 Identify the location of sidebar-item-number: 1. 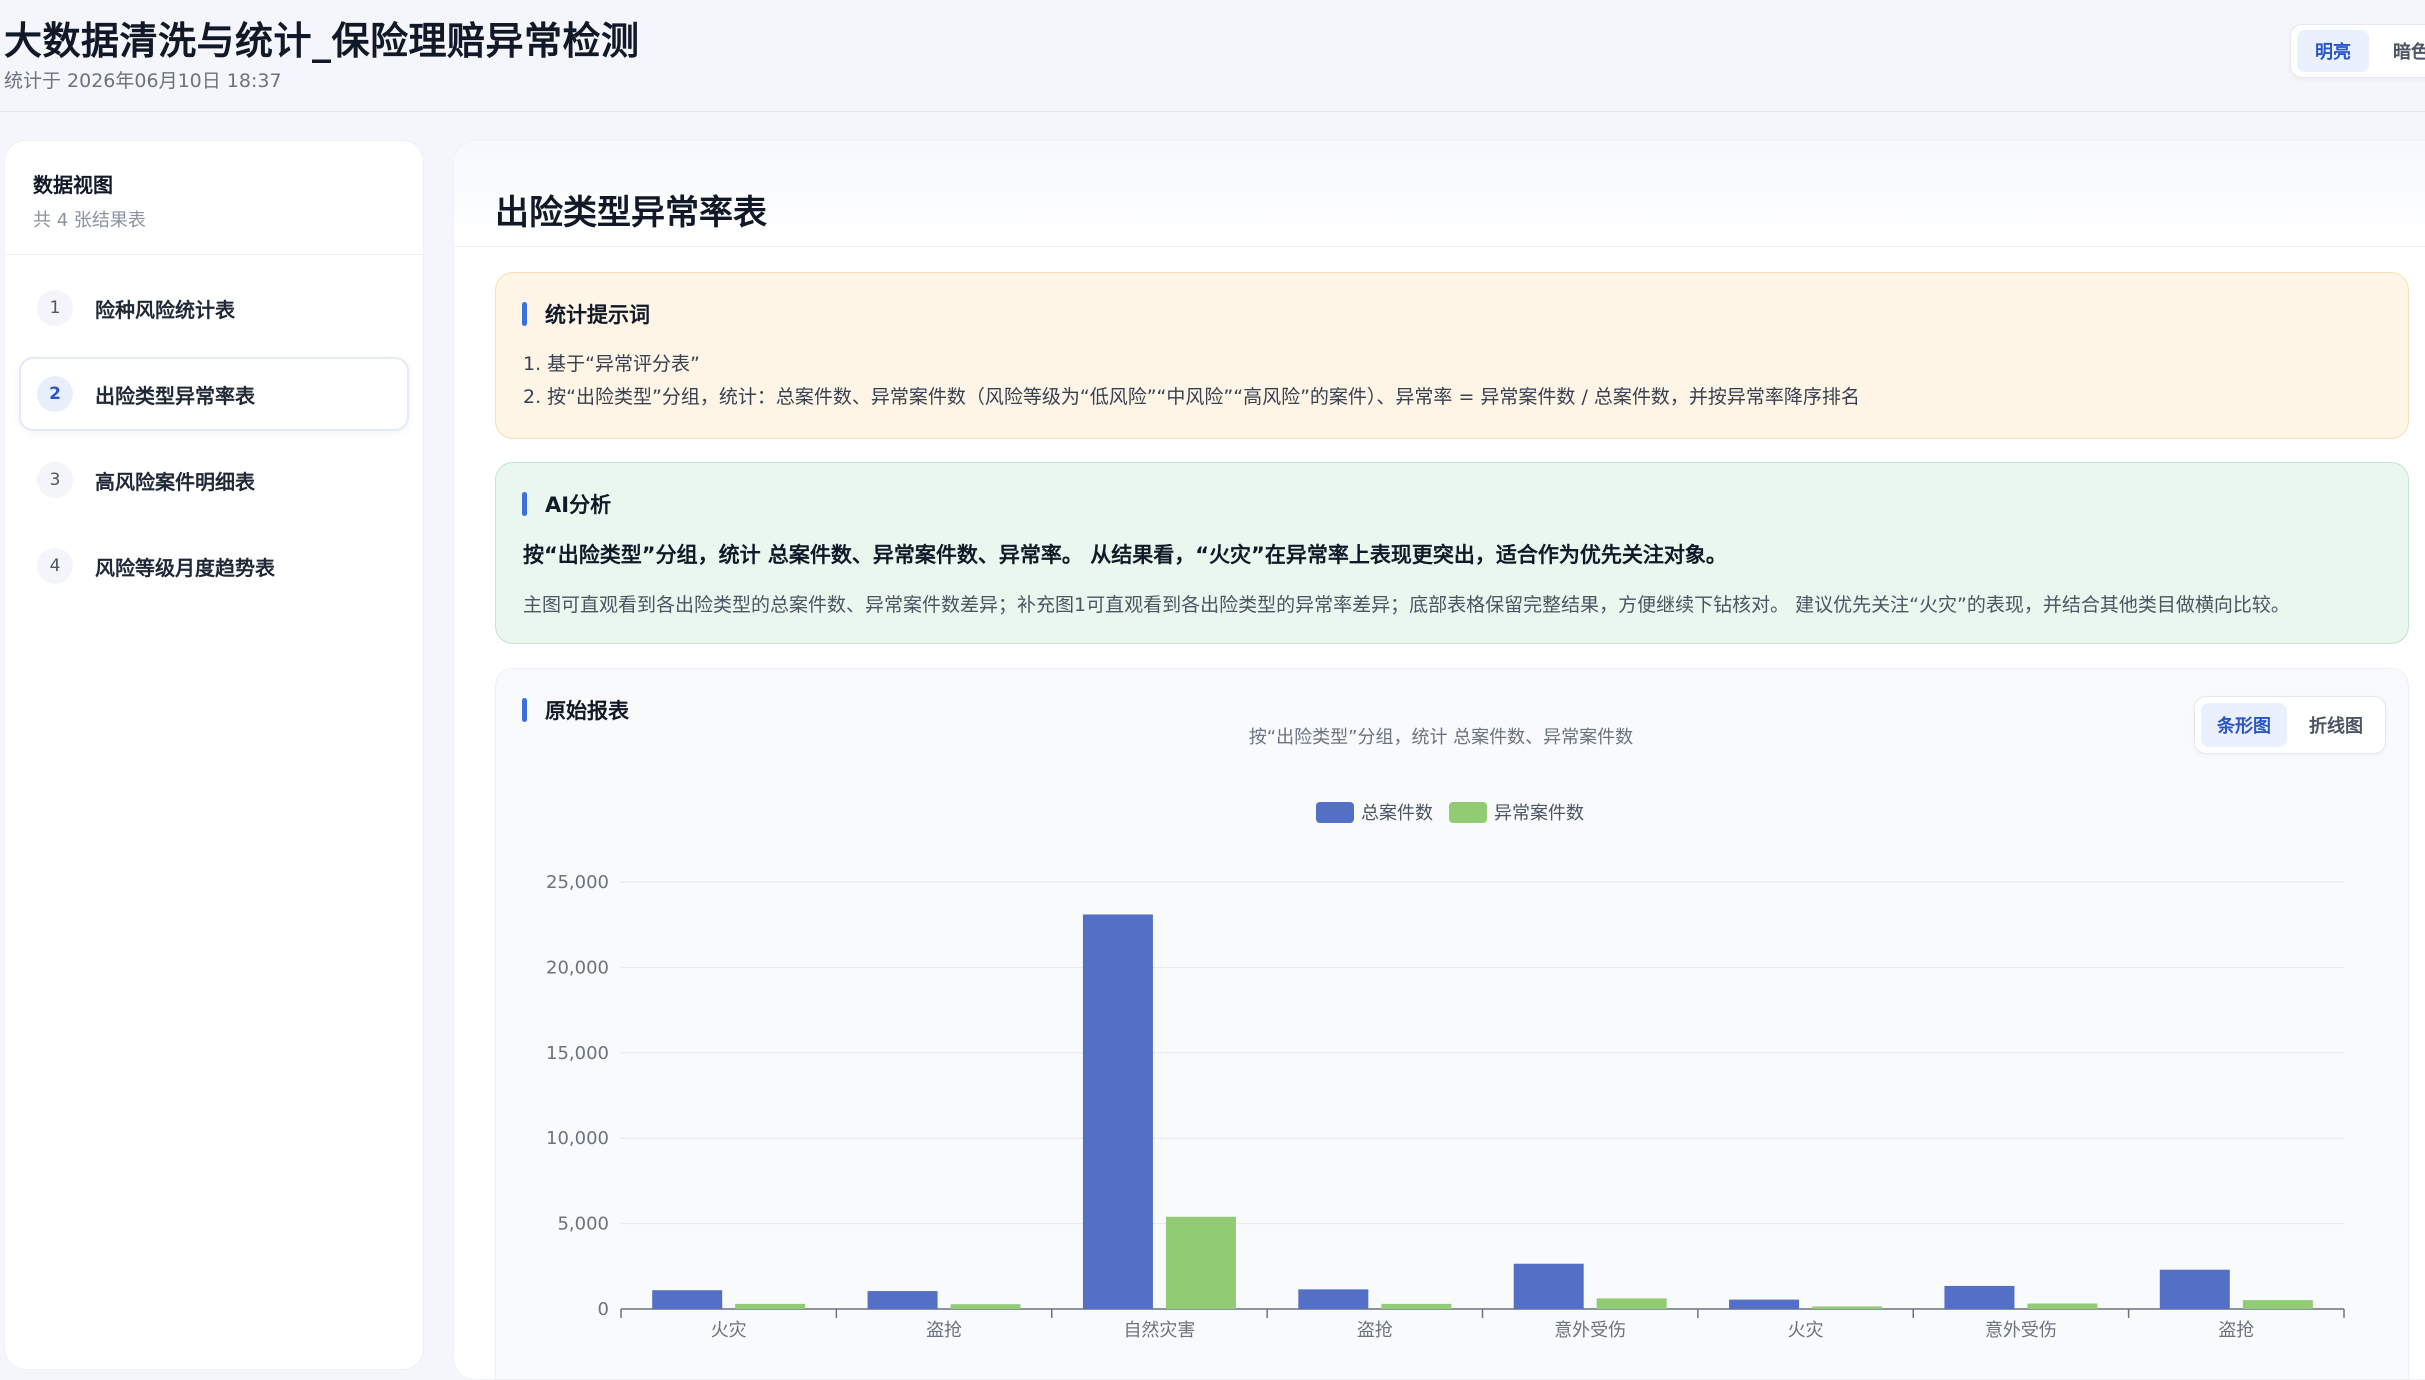
(55, 308).